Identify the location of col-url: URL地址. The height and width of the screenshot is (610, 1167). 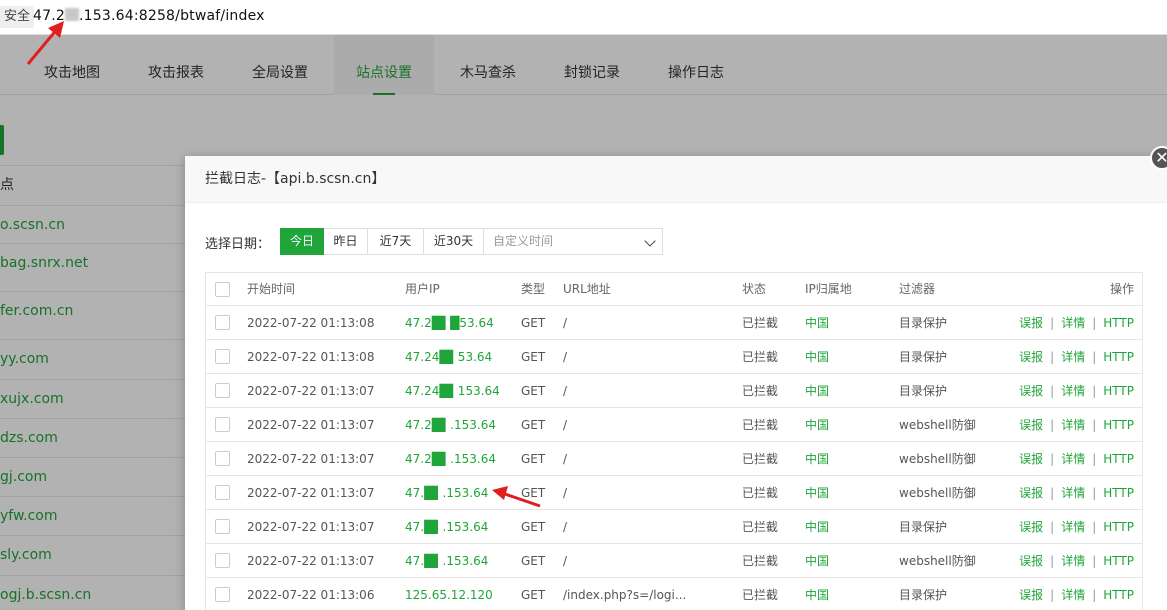
(587, 289).